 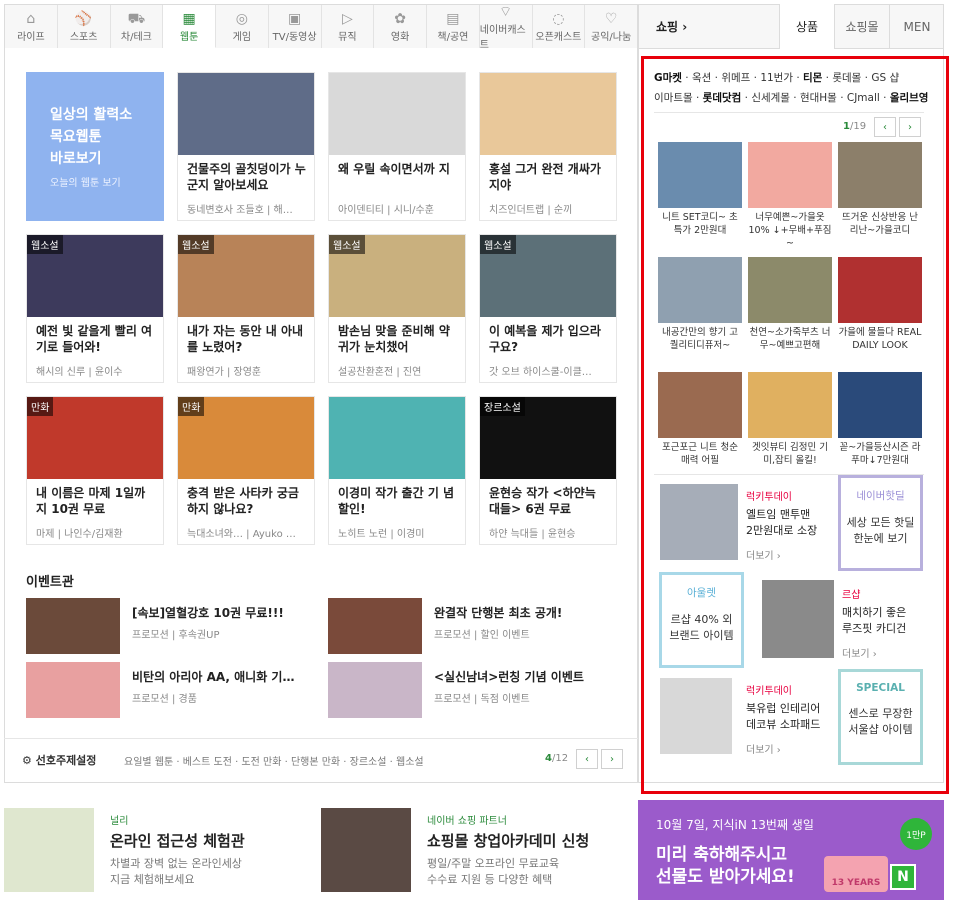 I want to click on webtoon-card: 웹소설 밤손님 맞을 준비해 약귀가 눈치챘어 설공찬환혼전 | 진연, so click(x=397, y=308).